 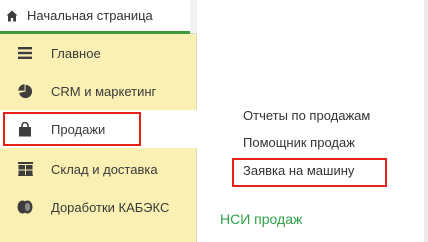 What do you see at coordinates (104, 169) in the screenshot?
I see `sidebar-item-label: Склад и доставка` at bounding box center [104, 169].